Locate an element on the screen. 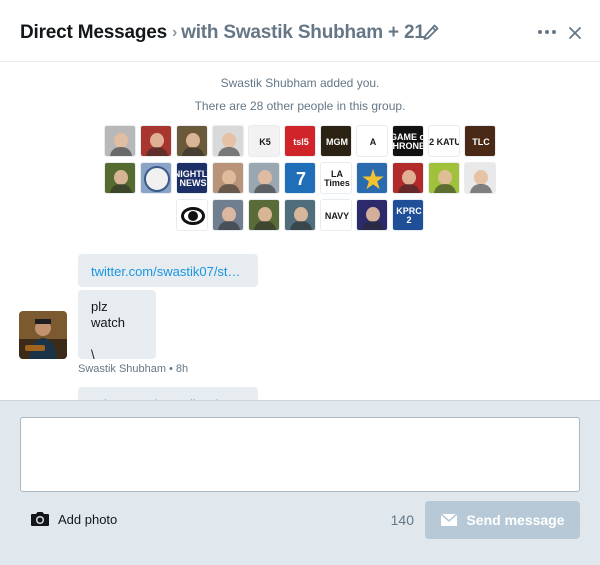 This screenshot has height=565, width=600. tlc-logo: TLC is located at coordinates (480, 141).